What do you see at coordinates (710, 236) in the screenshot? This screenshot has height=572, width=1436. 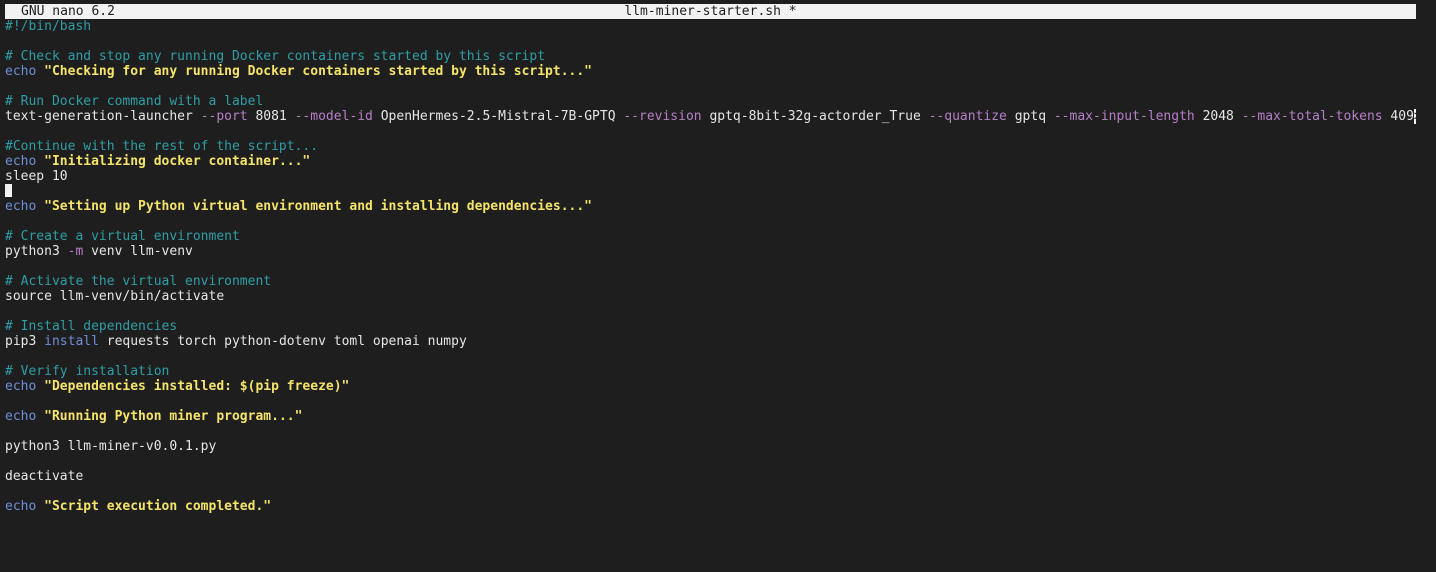 I see `code-line: # Create a virtual environment` at bounding box center [710, 236].